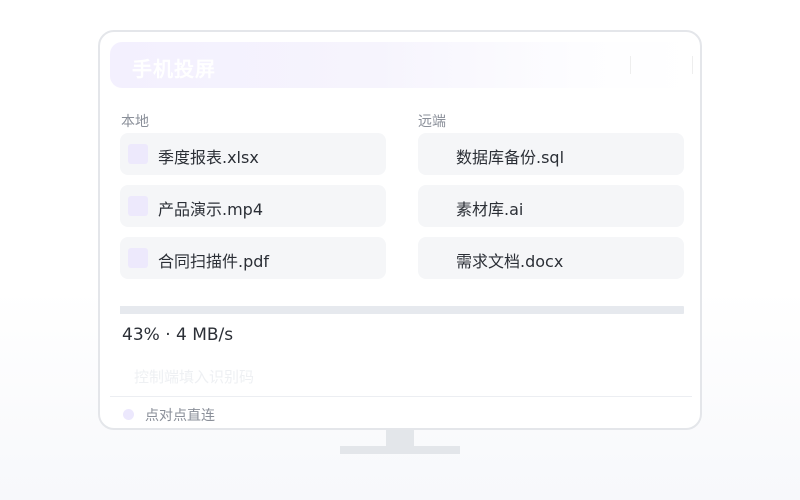 This screenshot has height=500, width=800. What do you see at coordinates (241, 310) in the screenshot?
I see `transfer-progress-fill` at bounding box center [241, 310].